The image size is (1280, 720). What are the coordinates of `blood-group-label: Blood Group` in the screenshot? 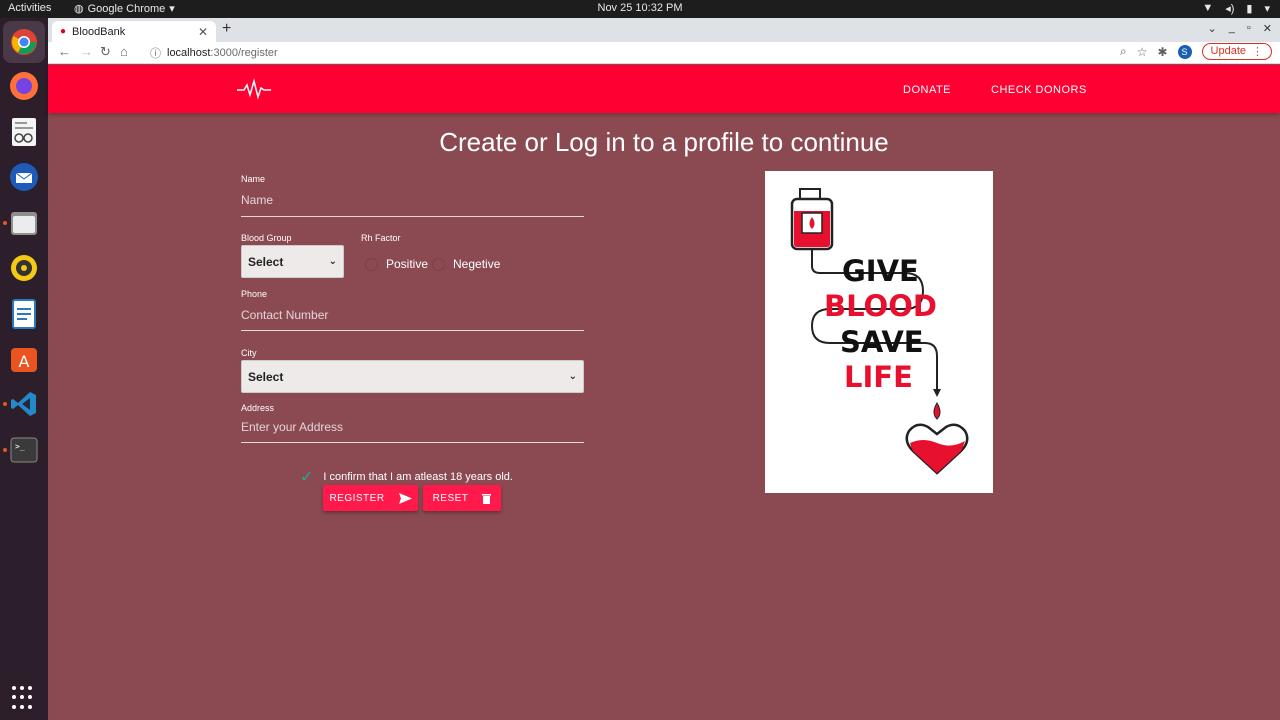 It's located at (266, 238).